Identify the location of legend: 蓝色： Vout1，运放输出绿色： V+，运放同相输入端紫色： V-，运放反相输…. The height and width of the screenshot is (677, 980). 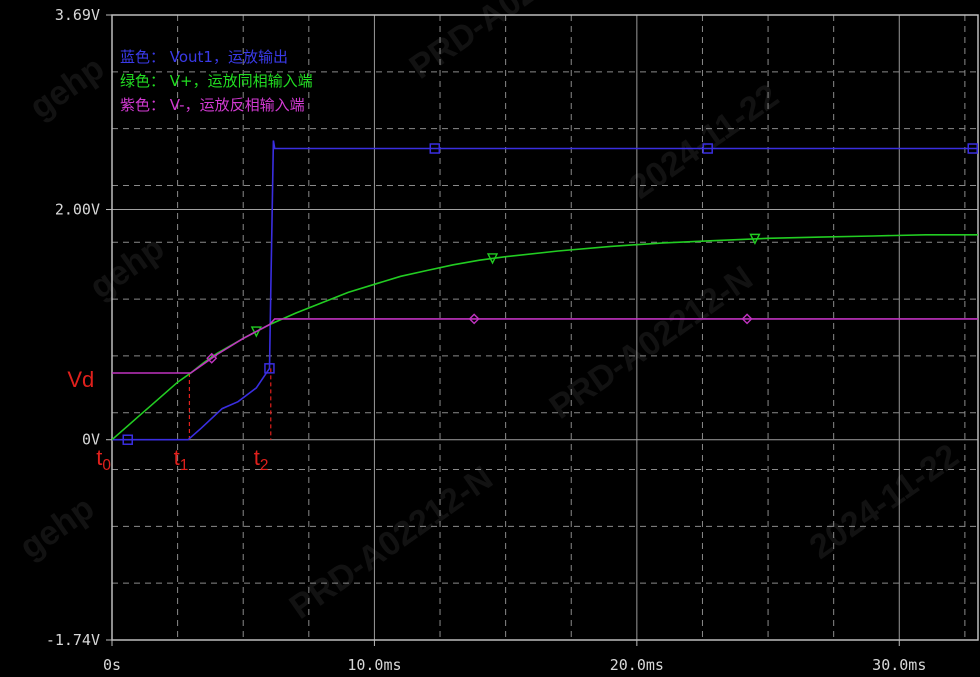
(216, 81).